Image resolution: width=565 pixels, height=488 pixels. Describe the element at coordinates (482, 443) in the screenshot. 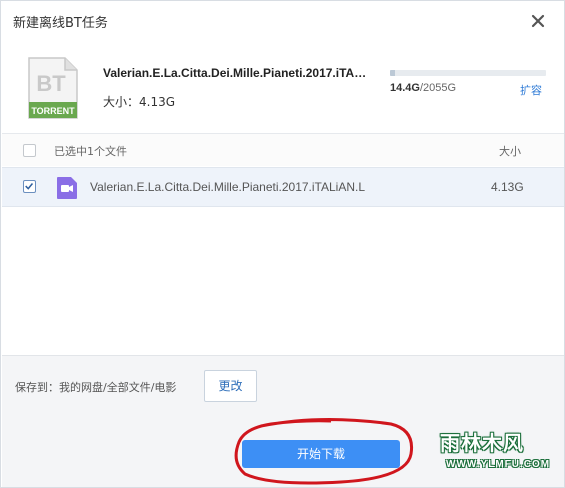

I see `watermark-title: 雨林木风` at that location.